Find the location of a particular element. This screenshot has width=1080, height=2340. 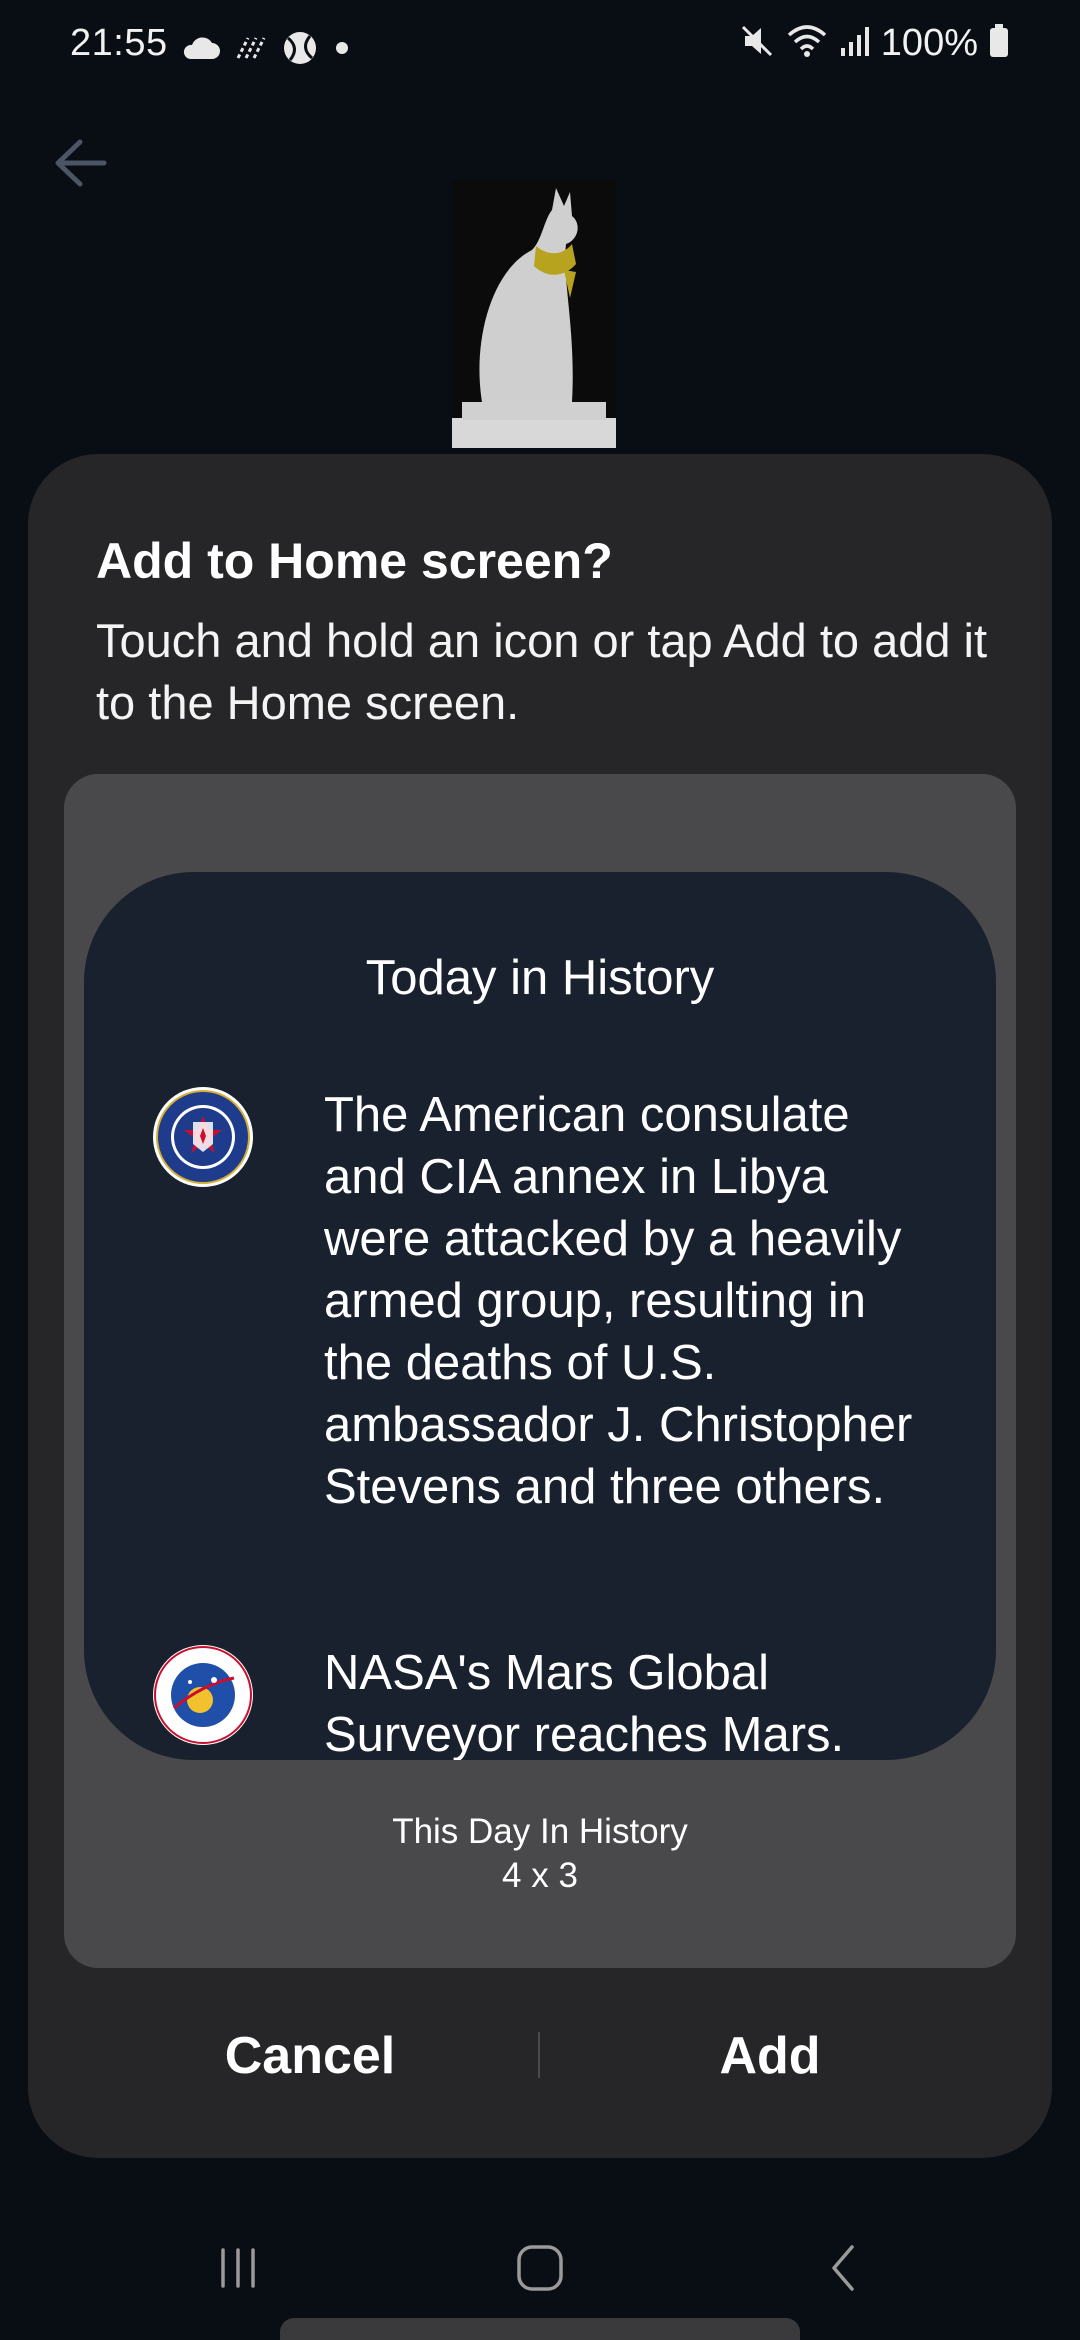

signal-activity-icon is located at coordinates (251, 50).